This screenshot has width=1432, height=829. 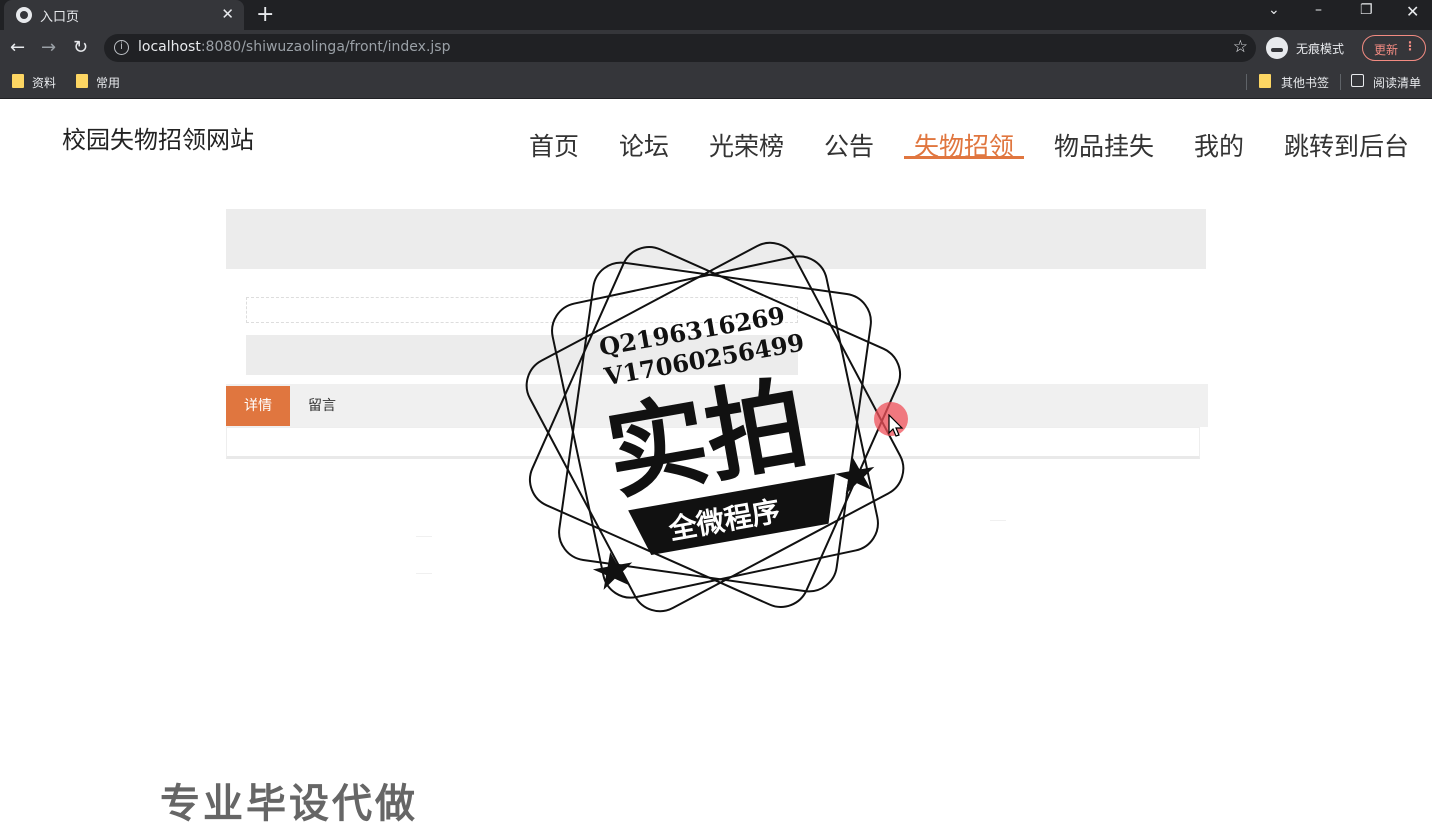 I want to click on tab-title: 入口页, so click(x=60, y=17).